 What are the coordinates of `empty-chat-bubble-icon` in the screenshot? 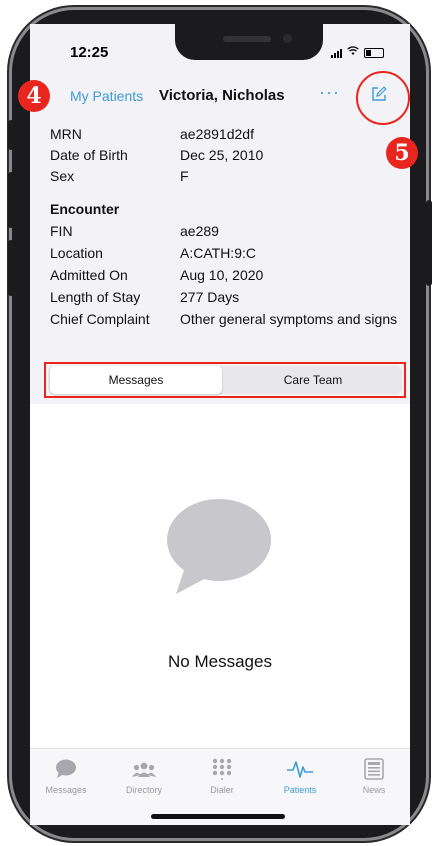 It's located at (219, 546).